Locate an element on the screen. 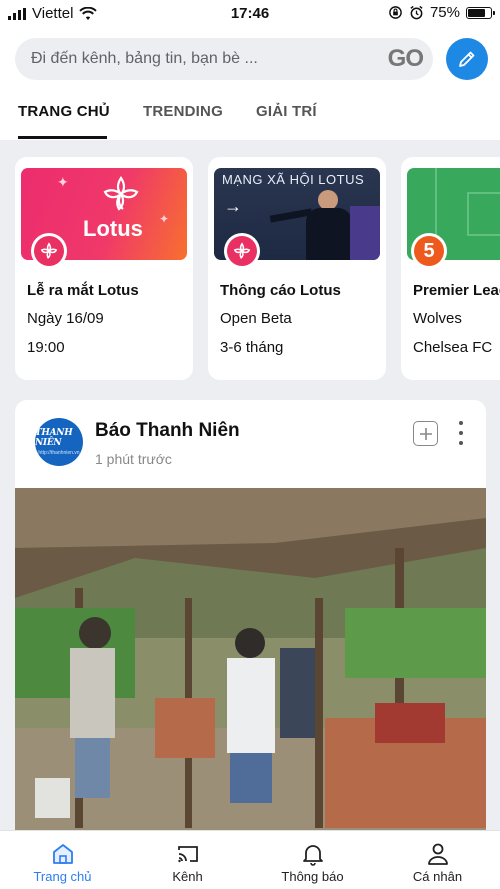 Image resolution: width=500 pixels, height=889 pixels. source-name: Báo Thanh Niên is located at coordinates (167, 431).